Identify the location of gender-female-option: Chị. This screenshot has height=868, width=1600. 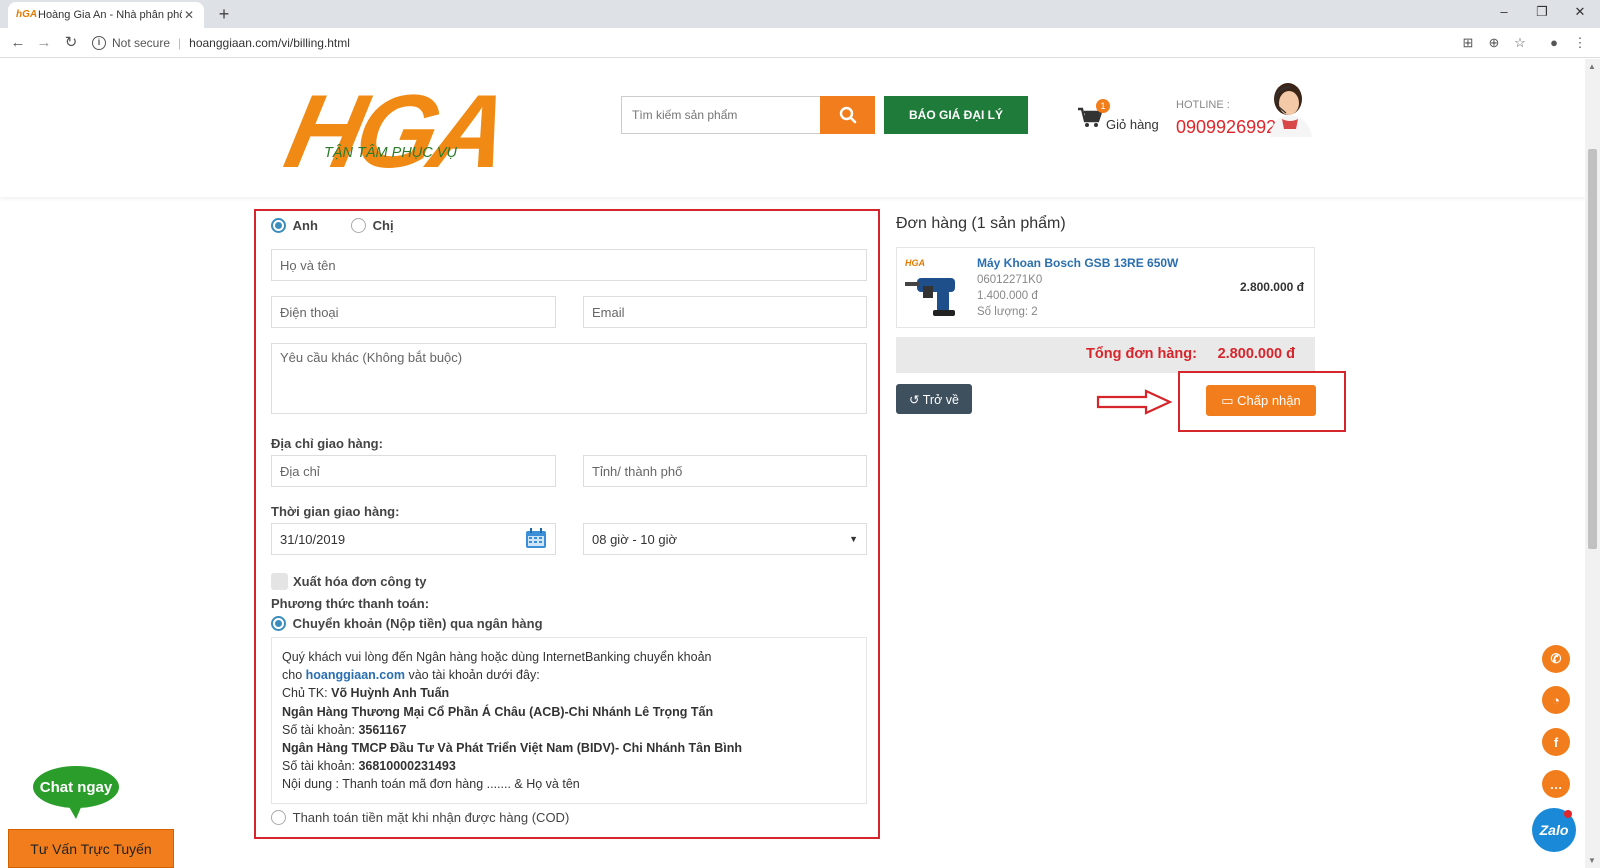
(372, 225).